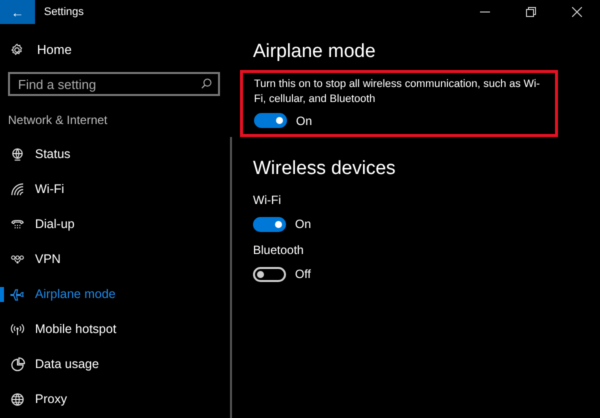  I want to click on search-icon, so click(206, 83).